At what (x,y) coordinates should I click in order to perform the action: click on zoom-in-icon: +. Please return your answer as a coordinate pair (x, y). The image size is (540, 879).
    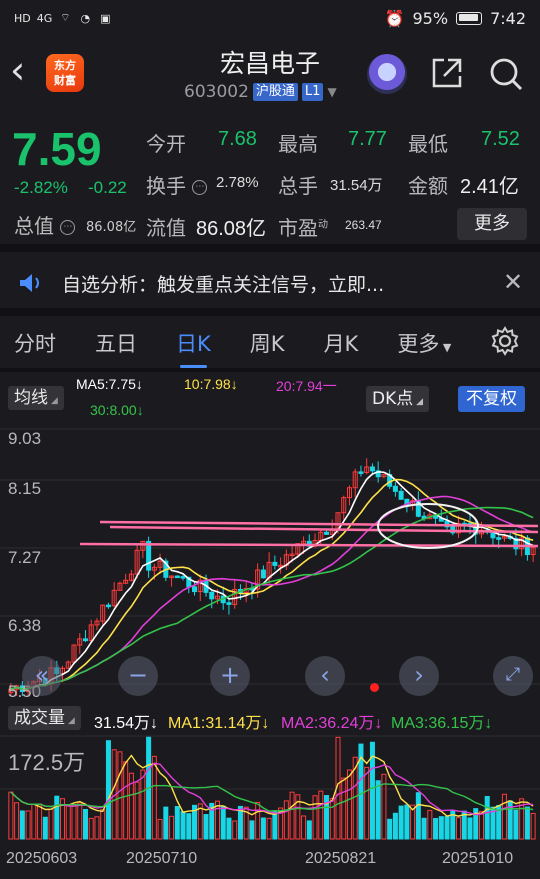
    Looking at the image, I should click on (230, 676).